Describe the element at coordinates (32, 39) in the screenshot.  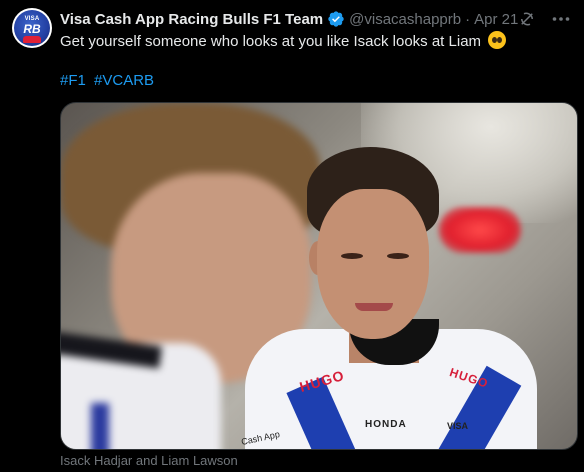
I see `bull-logo-mark` at that location.